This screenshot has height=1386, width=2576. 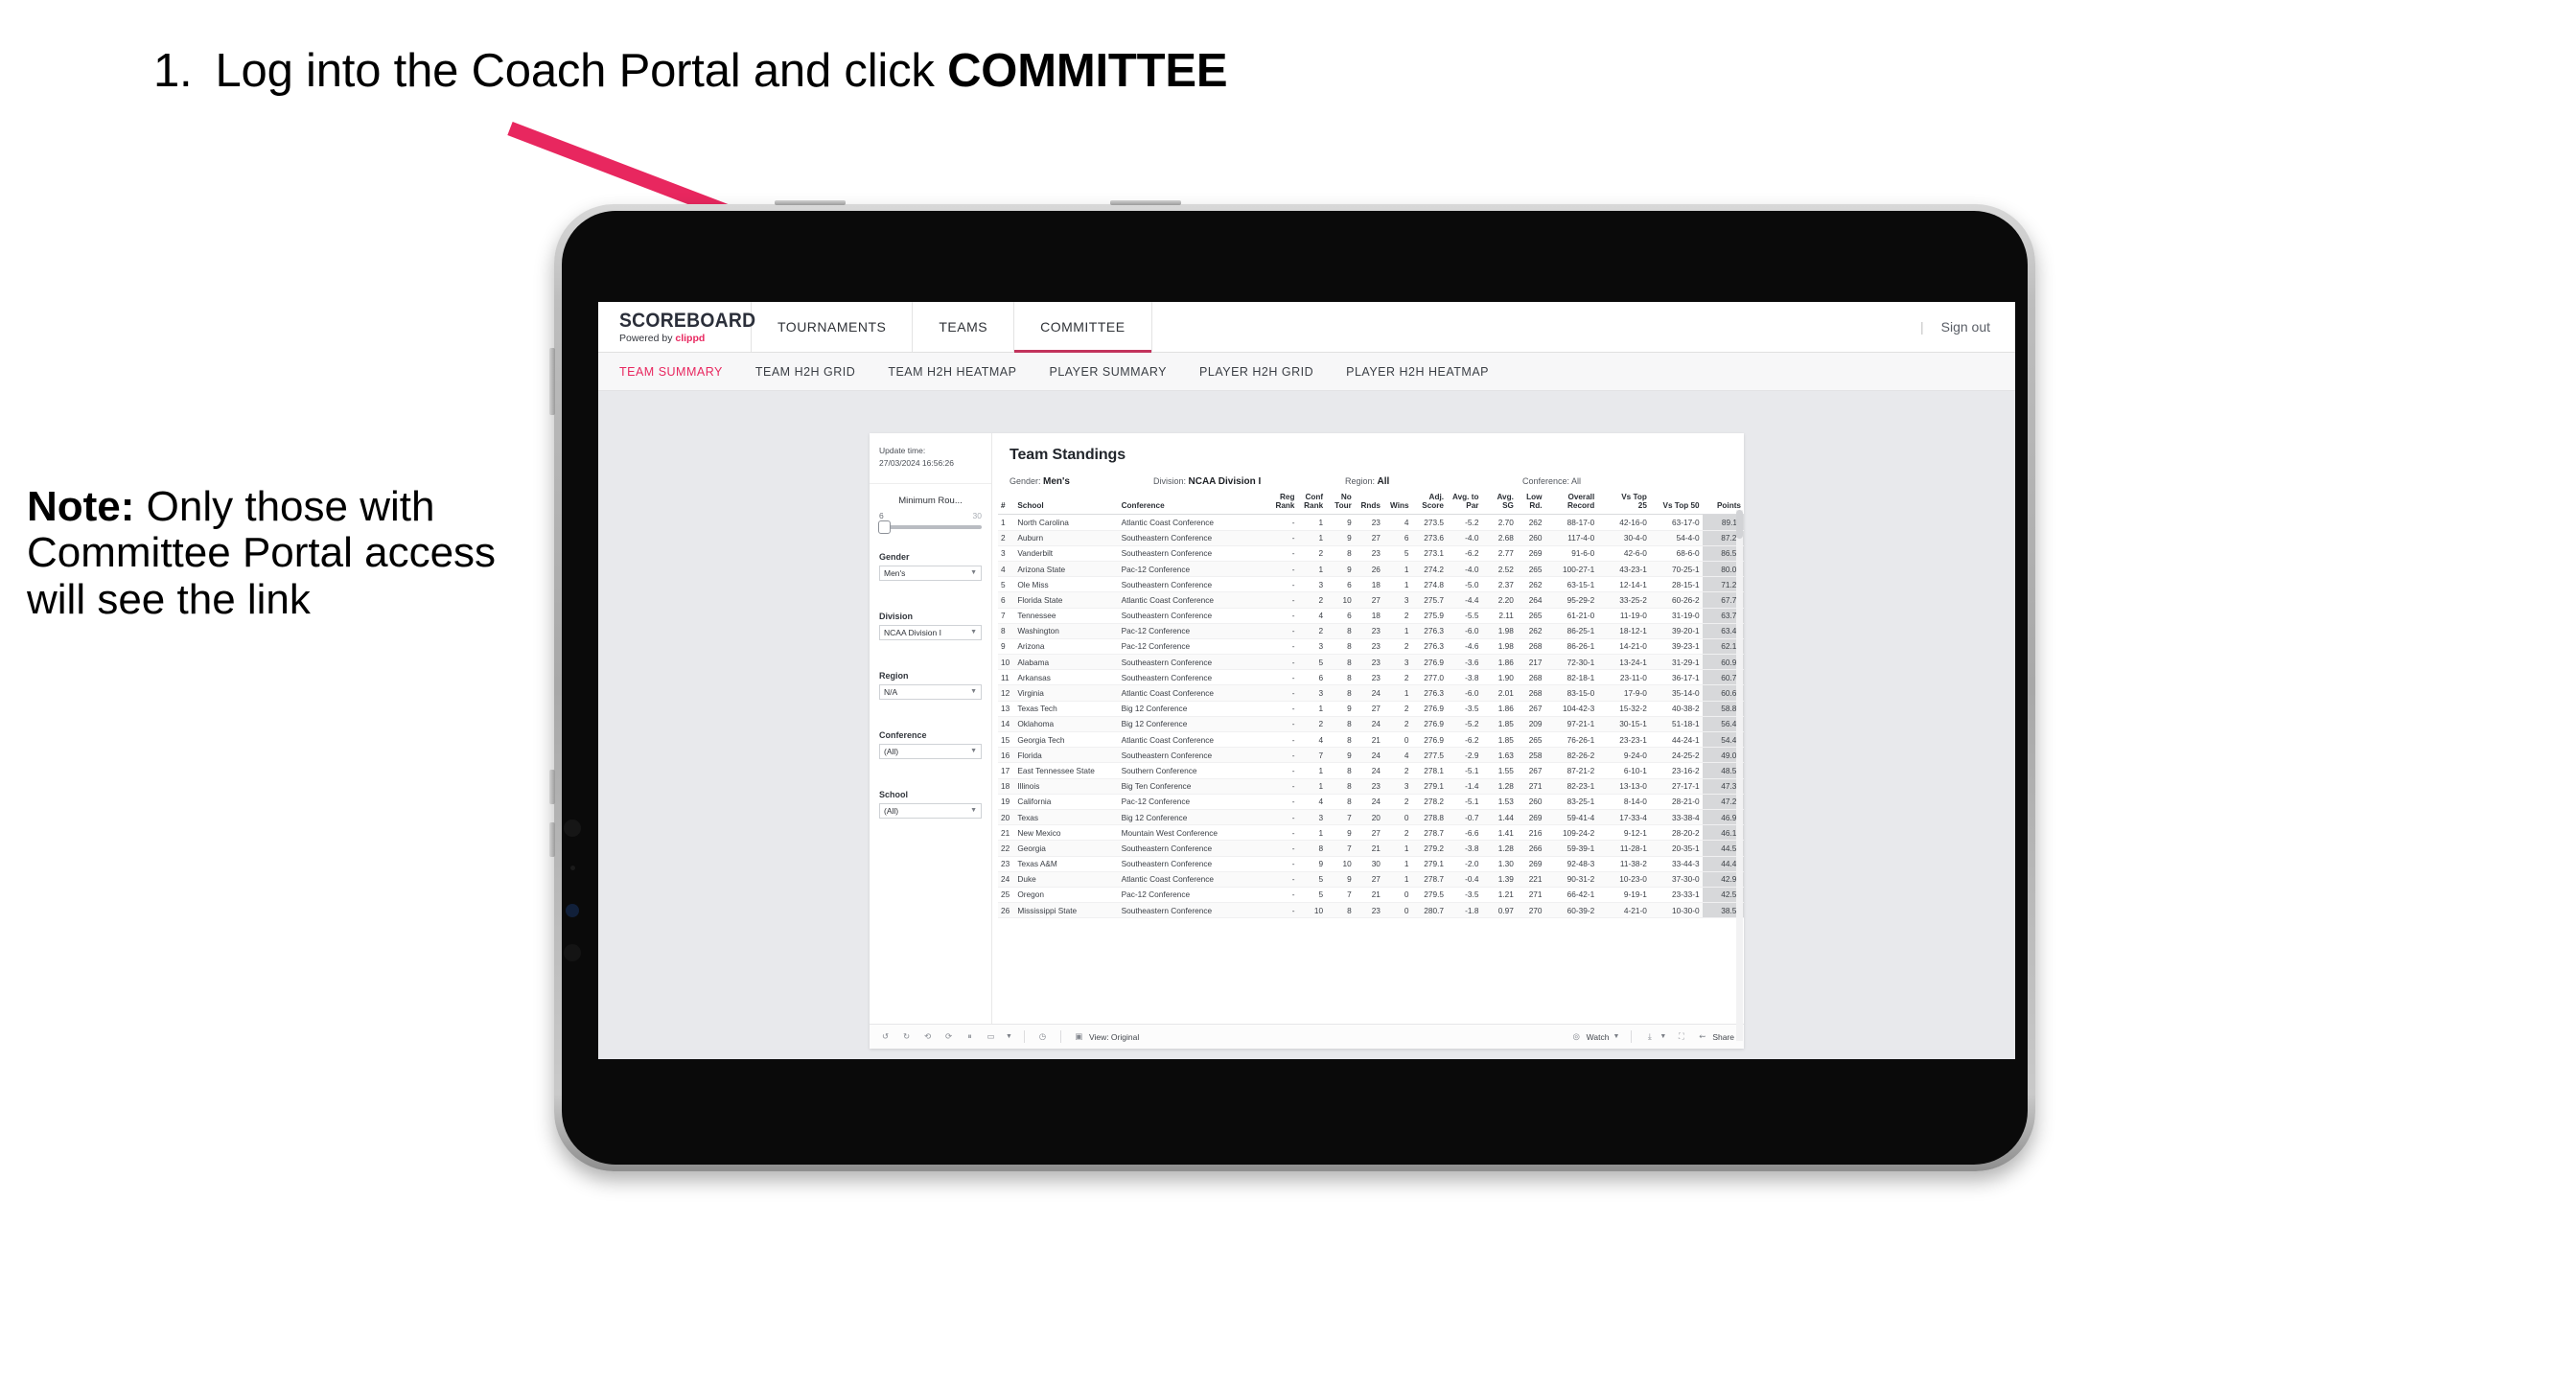 I want to click on school-filter-select: (All) ▼, so click(x=930, y=811).